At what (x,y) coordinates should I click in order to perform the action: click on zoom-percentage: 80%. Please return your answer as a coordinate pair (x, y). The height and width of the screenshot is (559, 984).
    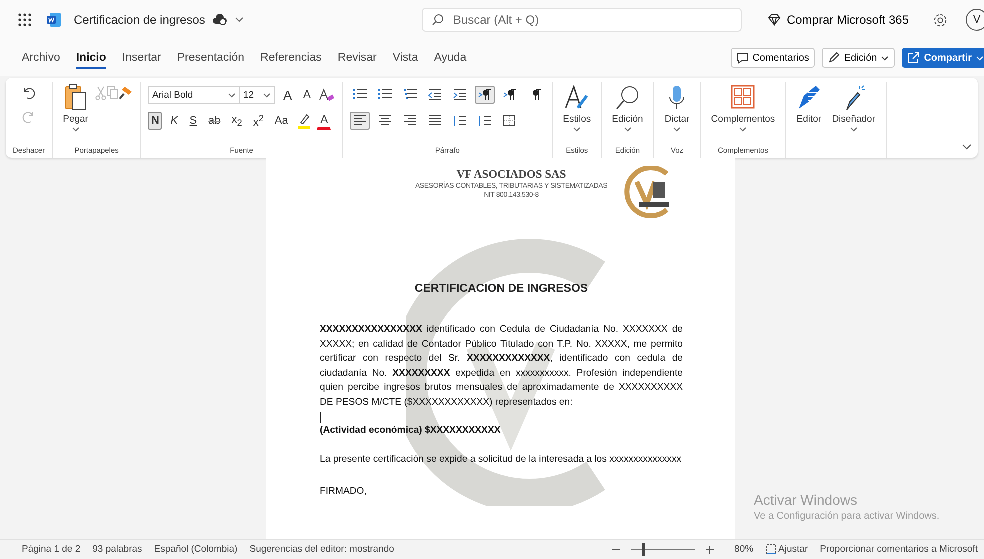
    Looking at the image, I should click on (744, 549).